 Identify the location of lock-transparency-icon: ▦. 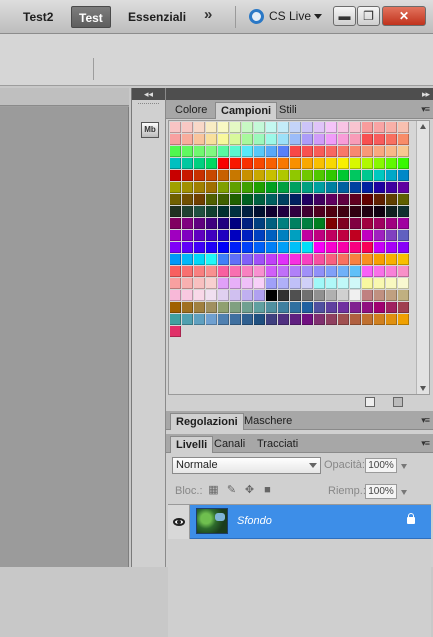
(213, 490).